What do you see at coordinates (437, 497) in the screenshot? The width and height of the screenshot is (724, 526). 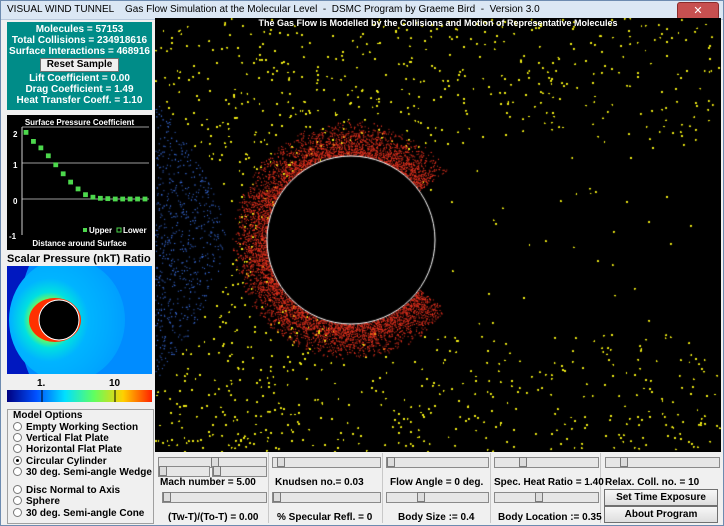 I see `body-size-slider` at bounding box center [437, 497].